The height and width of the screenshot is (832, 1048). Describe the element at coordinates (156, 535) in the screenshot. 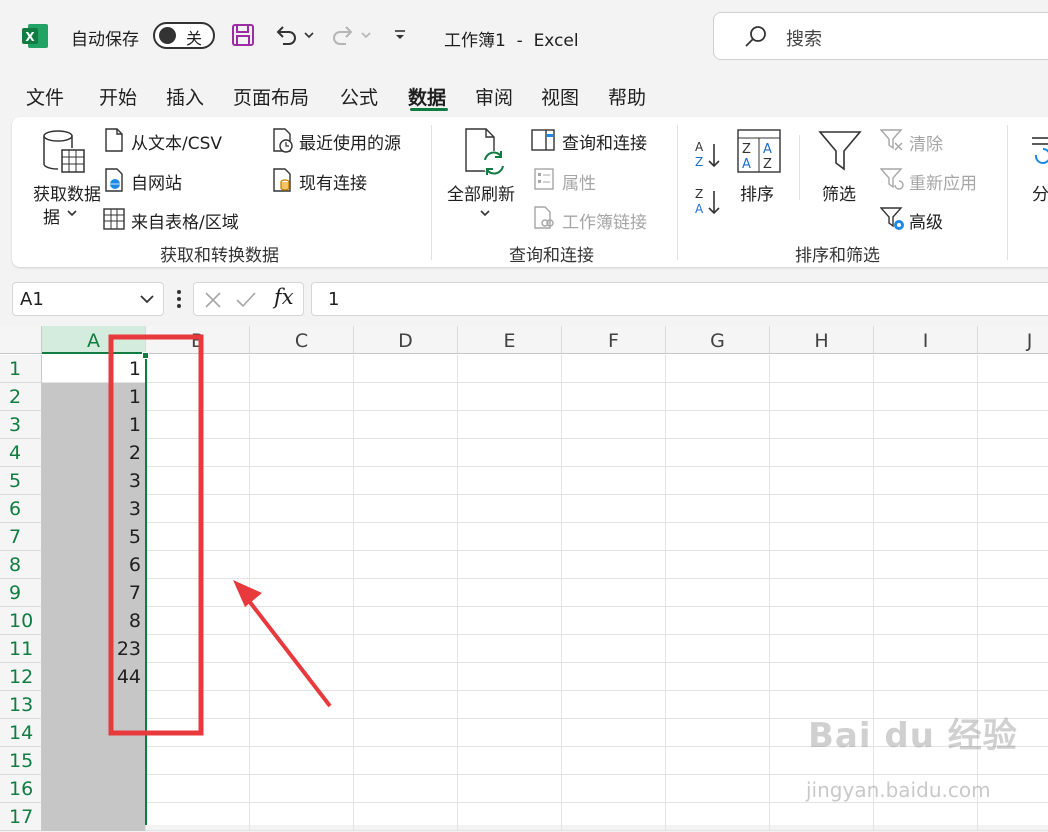

I see `annotation-box` at that location.